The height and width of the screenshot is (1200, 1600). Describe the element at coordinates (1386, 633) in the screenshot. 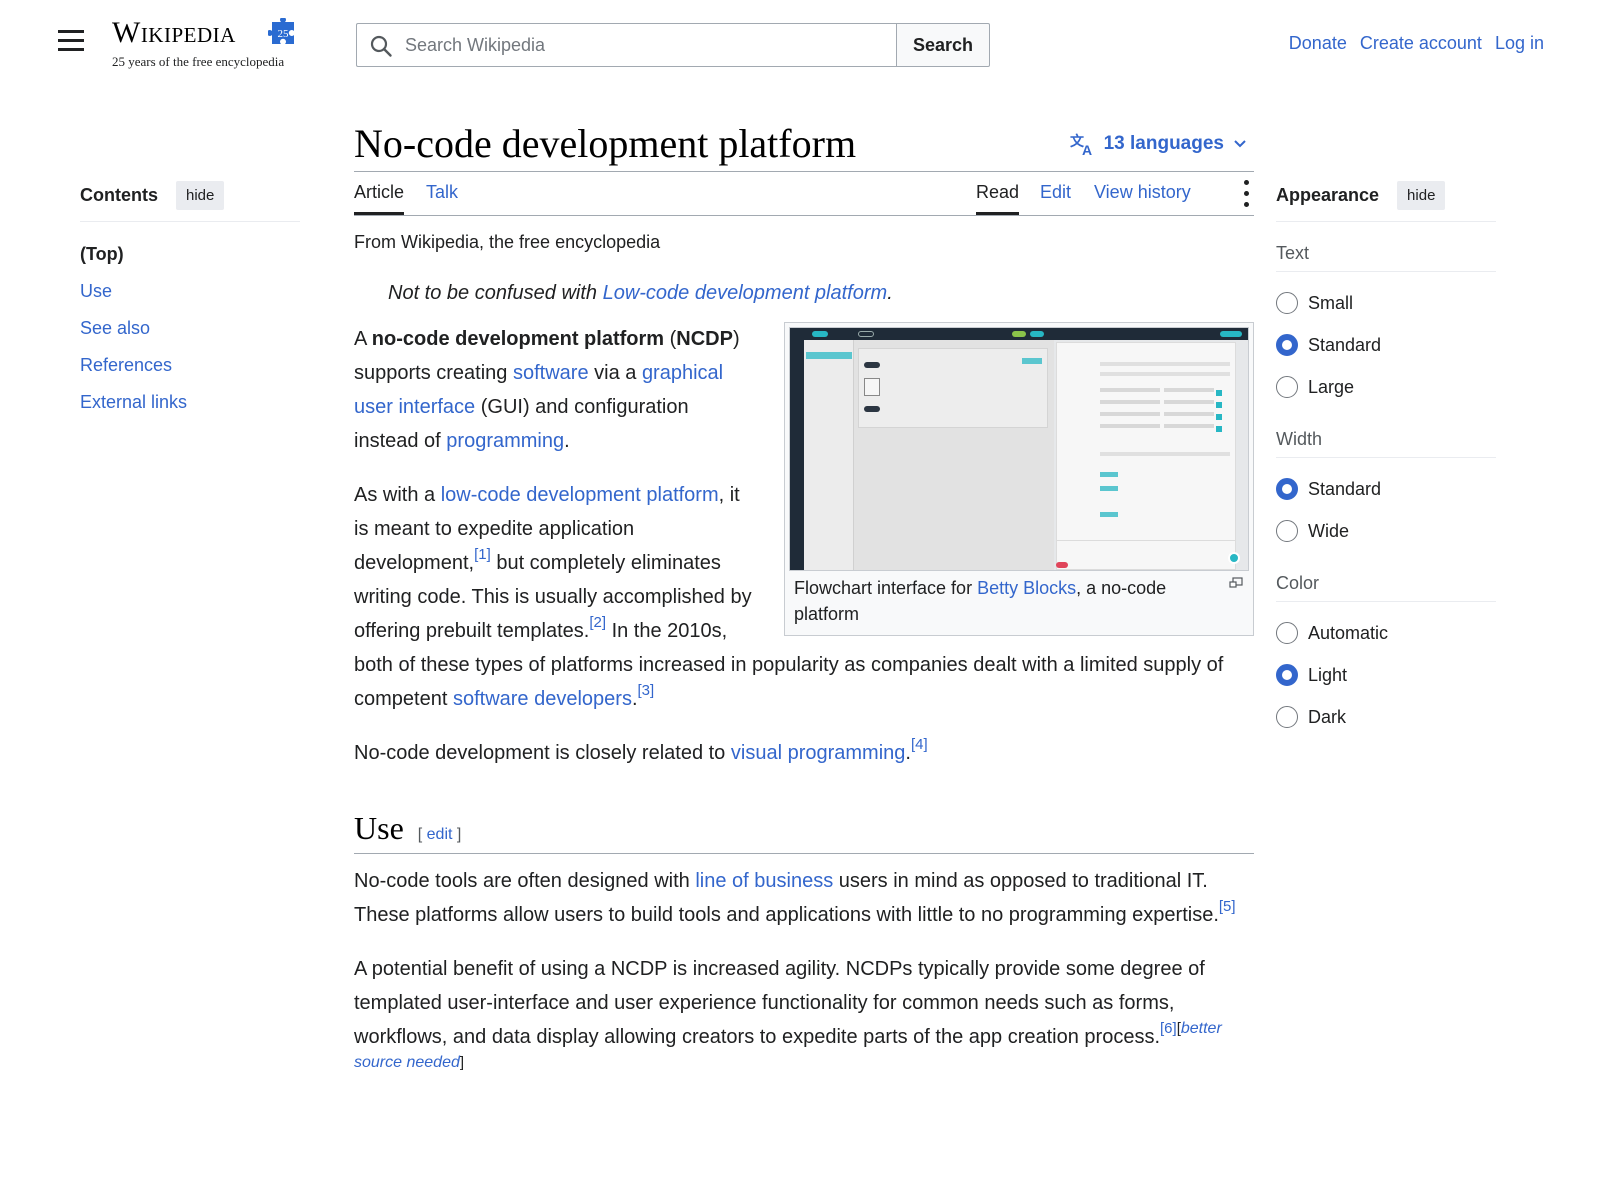

I see `color-automatic: Automatic` at that location.